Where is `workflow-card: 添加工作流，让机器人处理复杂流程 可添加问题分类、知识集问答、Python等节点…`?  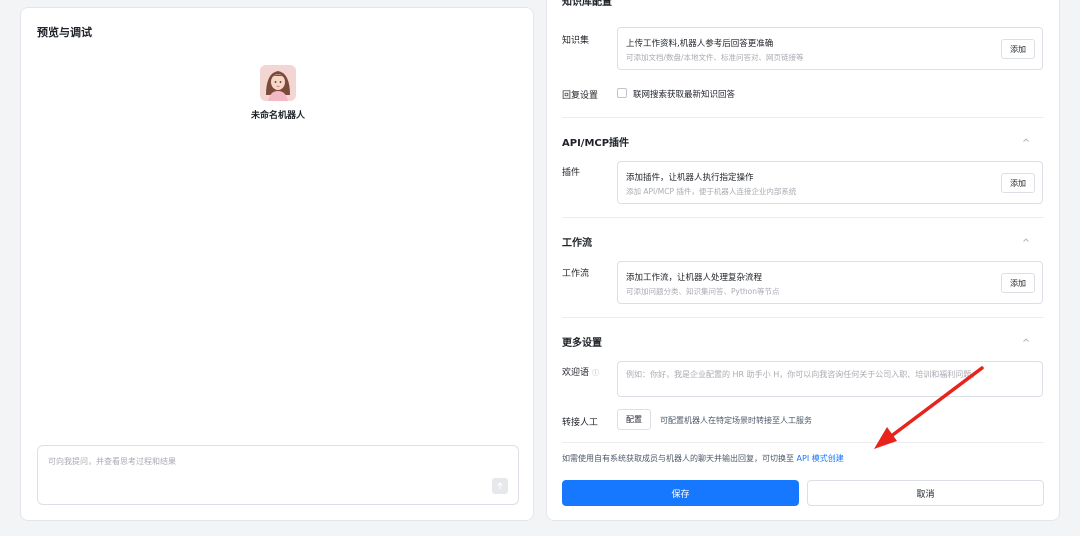 workflow-card: 添加工作流，让机器人处理复杂流程 可添加问题分类、知识集问答、Python等节点… is located at coordinates (830, 282).